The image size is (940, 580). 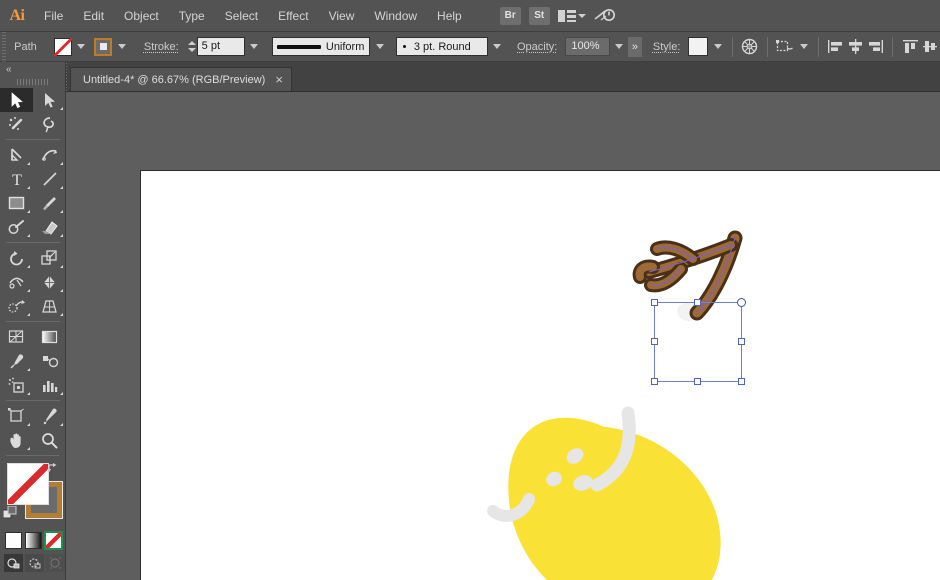 I want to click on opacity-more-button: », so click(x=635, y=46).